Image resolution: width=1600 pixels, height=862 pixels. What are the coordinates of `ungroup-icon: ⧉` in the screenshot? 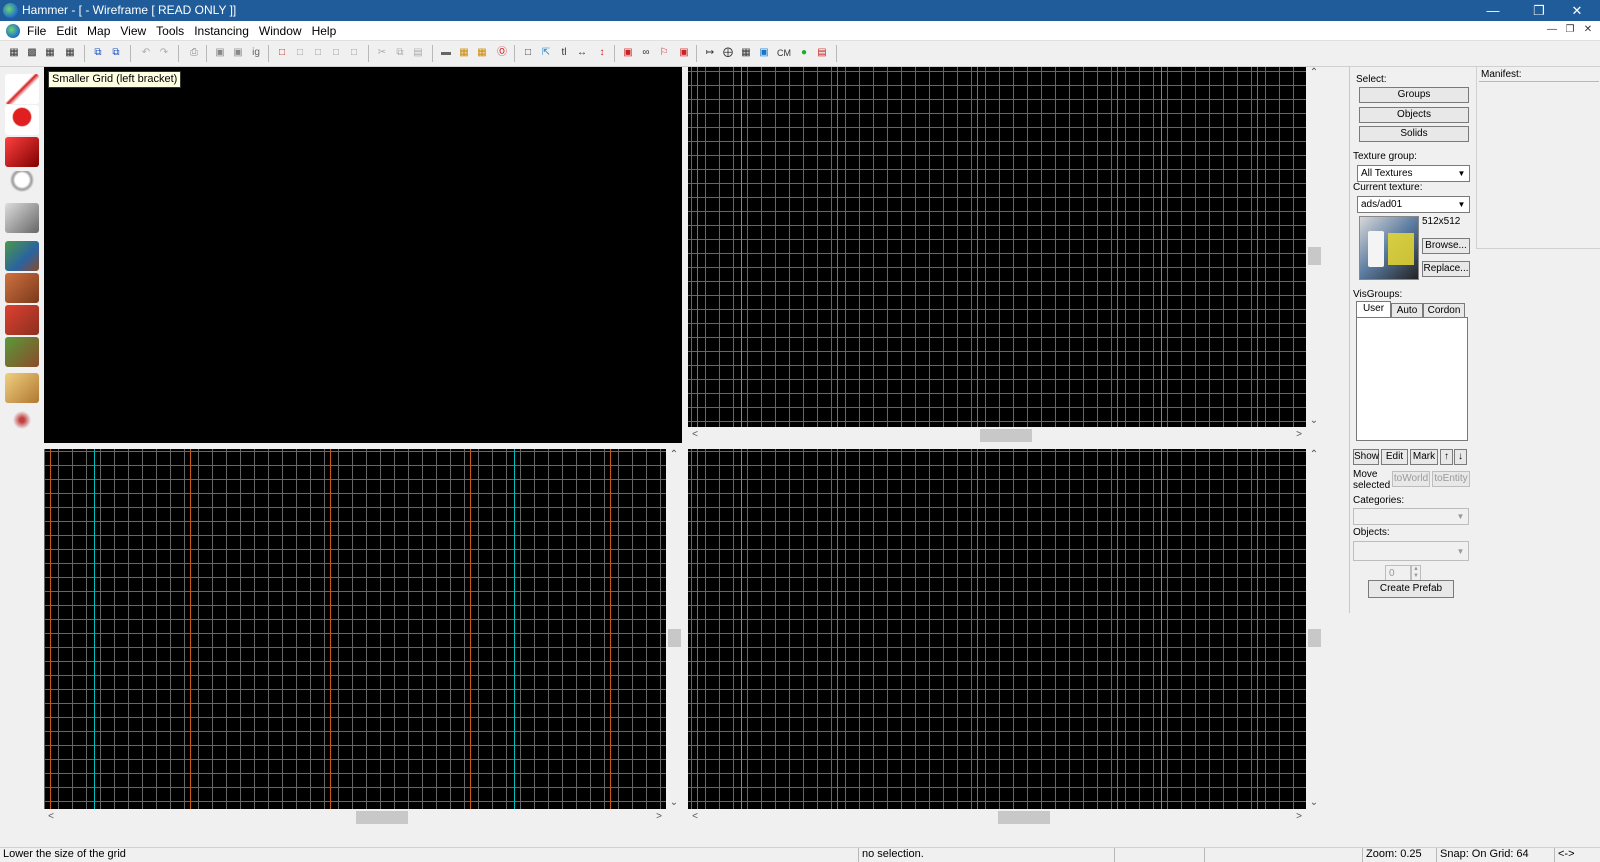 It's located at (116, 53).